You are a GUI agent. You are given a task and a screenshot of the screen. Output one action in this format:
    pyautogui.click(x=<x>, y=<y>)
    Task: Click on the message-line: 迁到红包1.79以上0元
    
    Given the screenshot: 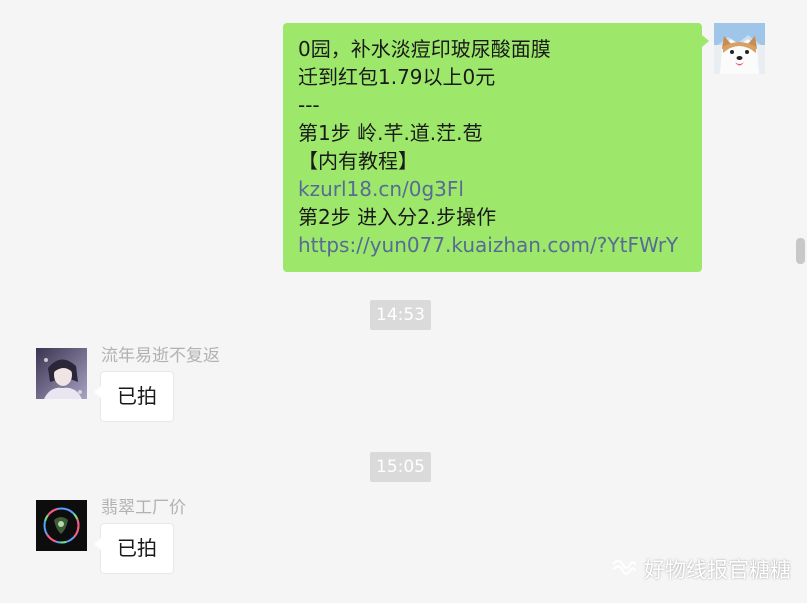 What is the action you would take?
    pyautogui.click(x=397, y=77)
    